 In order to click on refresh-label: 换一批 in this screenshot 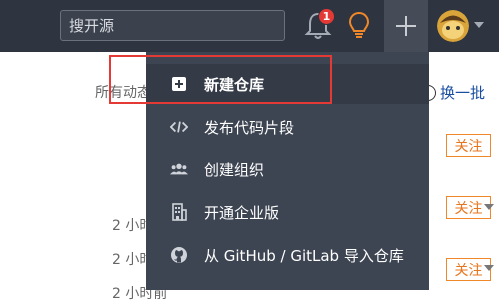, I will do `click(463, 93)`.